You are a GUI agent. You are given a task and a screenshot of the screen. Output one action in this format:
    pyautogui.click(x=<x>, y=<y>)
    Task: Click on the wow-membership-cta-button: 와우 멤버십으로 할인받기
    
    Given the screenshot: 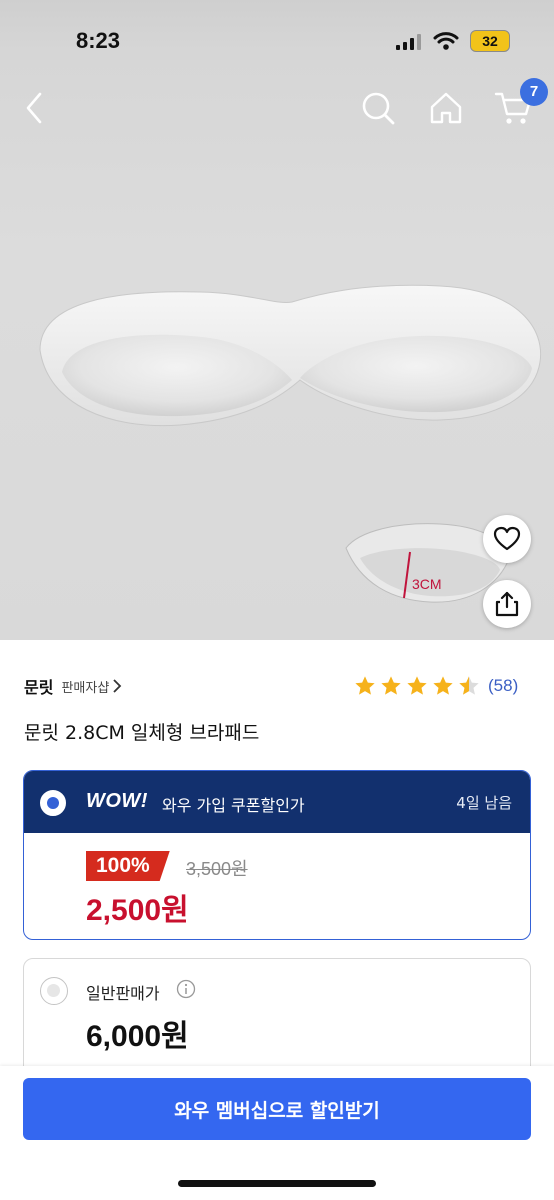 What is the action you would take?
    pyautogui.click(x=277, y=1109)
    